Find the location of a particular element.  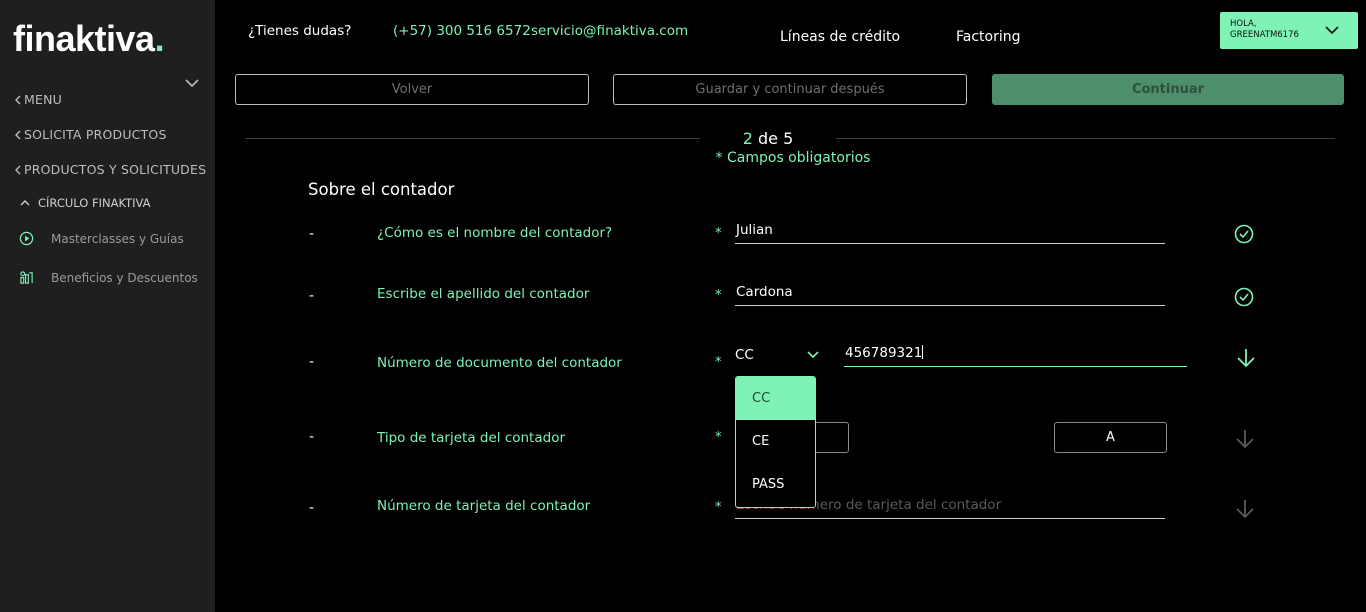

sidebar-item-productos-solicitudes: PRODUCTOS Y SOLICITUDES is located at coordinates (110, 169).